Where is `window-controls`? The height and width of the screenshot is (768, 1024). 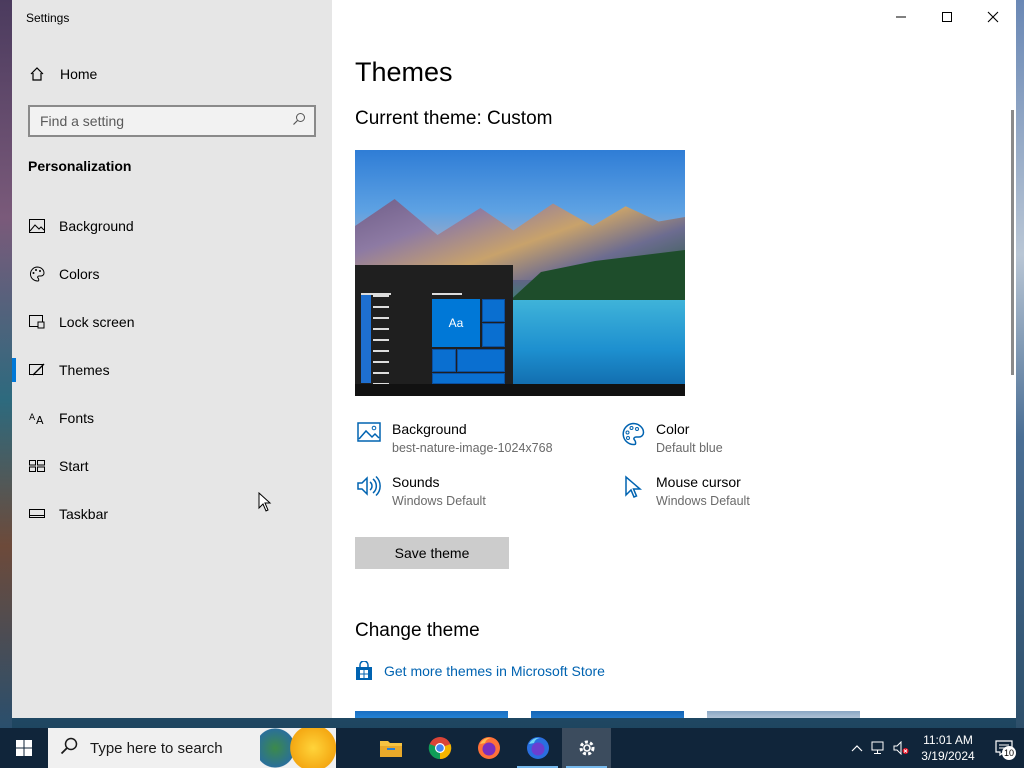 window-controls is located at coordinates (947, 17).